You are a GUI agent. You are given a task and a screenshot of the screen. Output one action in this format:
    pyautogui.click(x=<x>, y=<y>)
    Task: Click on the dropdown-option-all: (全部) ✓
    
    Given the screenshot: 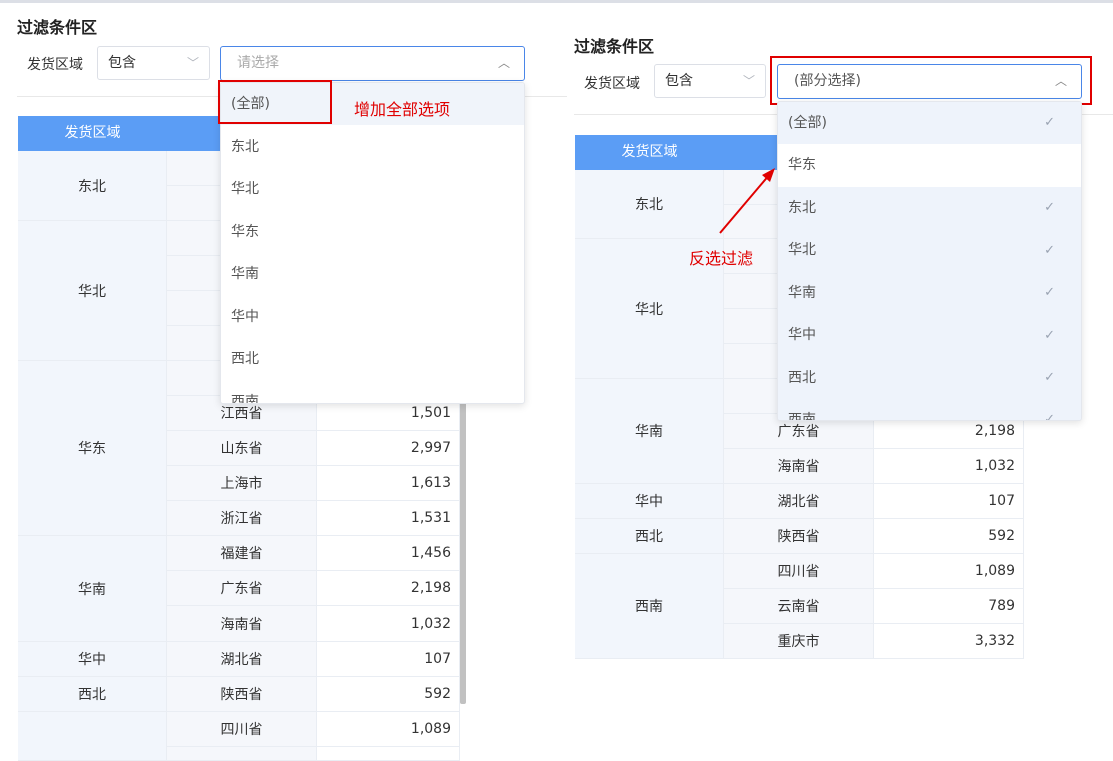 What is the action you would take?
    pyautogui.click(x=929, y=123)
    